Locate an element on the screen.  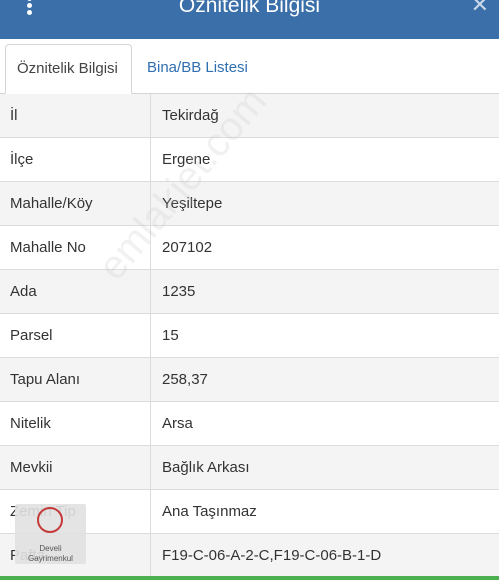
row-label: İl is located at coordinates (75, 115).